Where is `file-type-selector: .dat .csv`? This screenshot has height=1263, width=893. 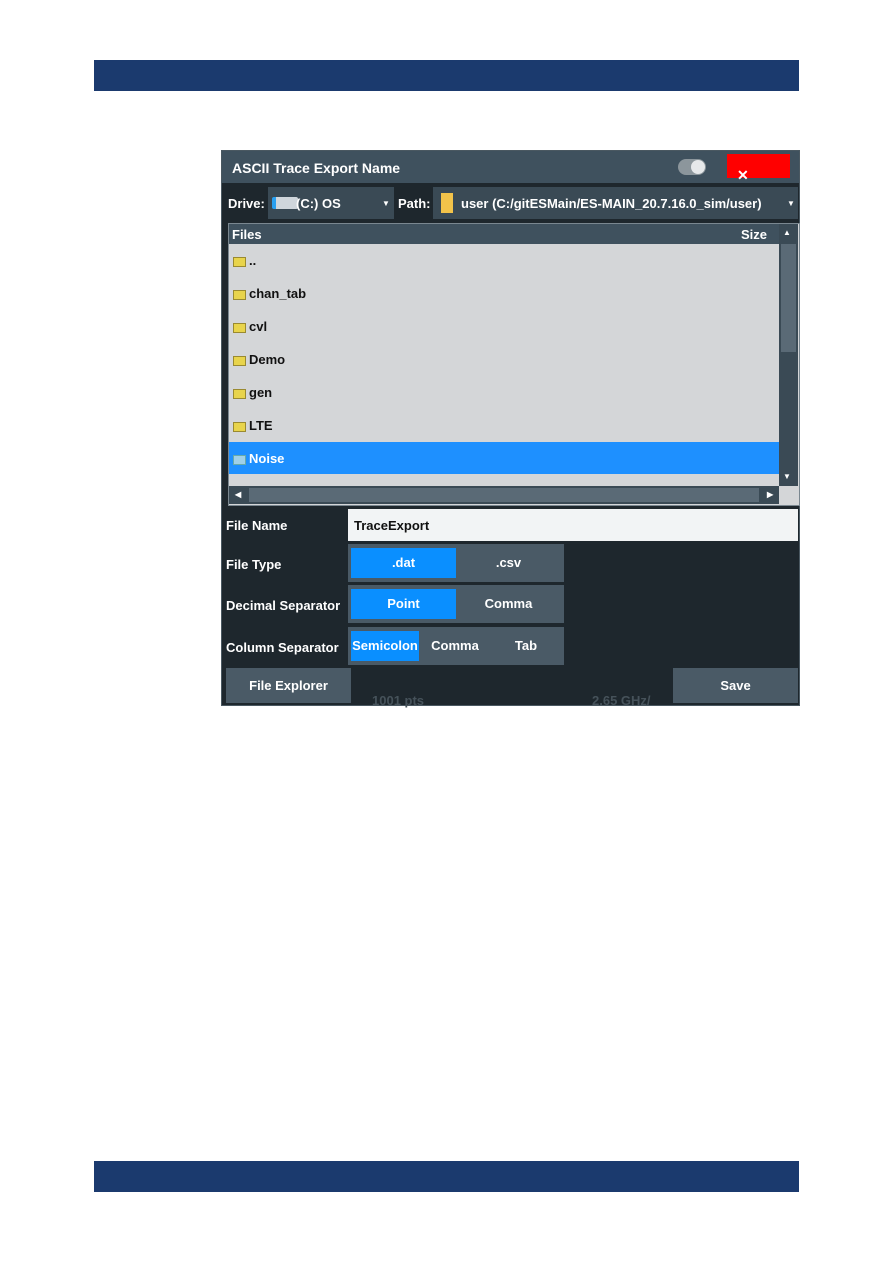 file-type-selector: .dat .csv is located at coordinates (456, 563).